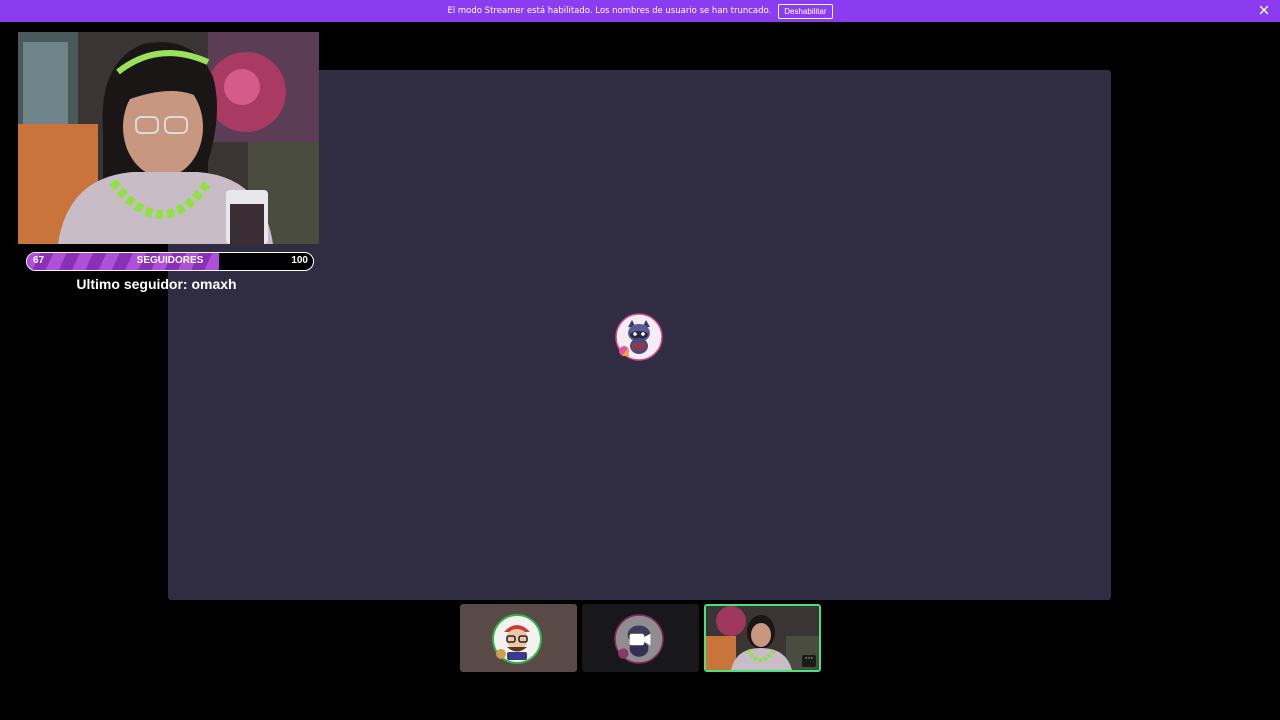  Describe the element at coordinates (805, 11) in the screenshot. I see `disable-streamer-mode-button: Deshabilitar` at that location.